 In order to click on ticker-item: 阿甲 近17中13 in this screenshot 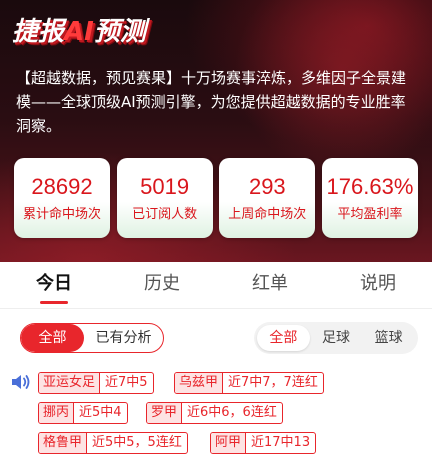, I will do `click(263, 443)`.